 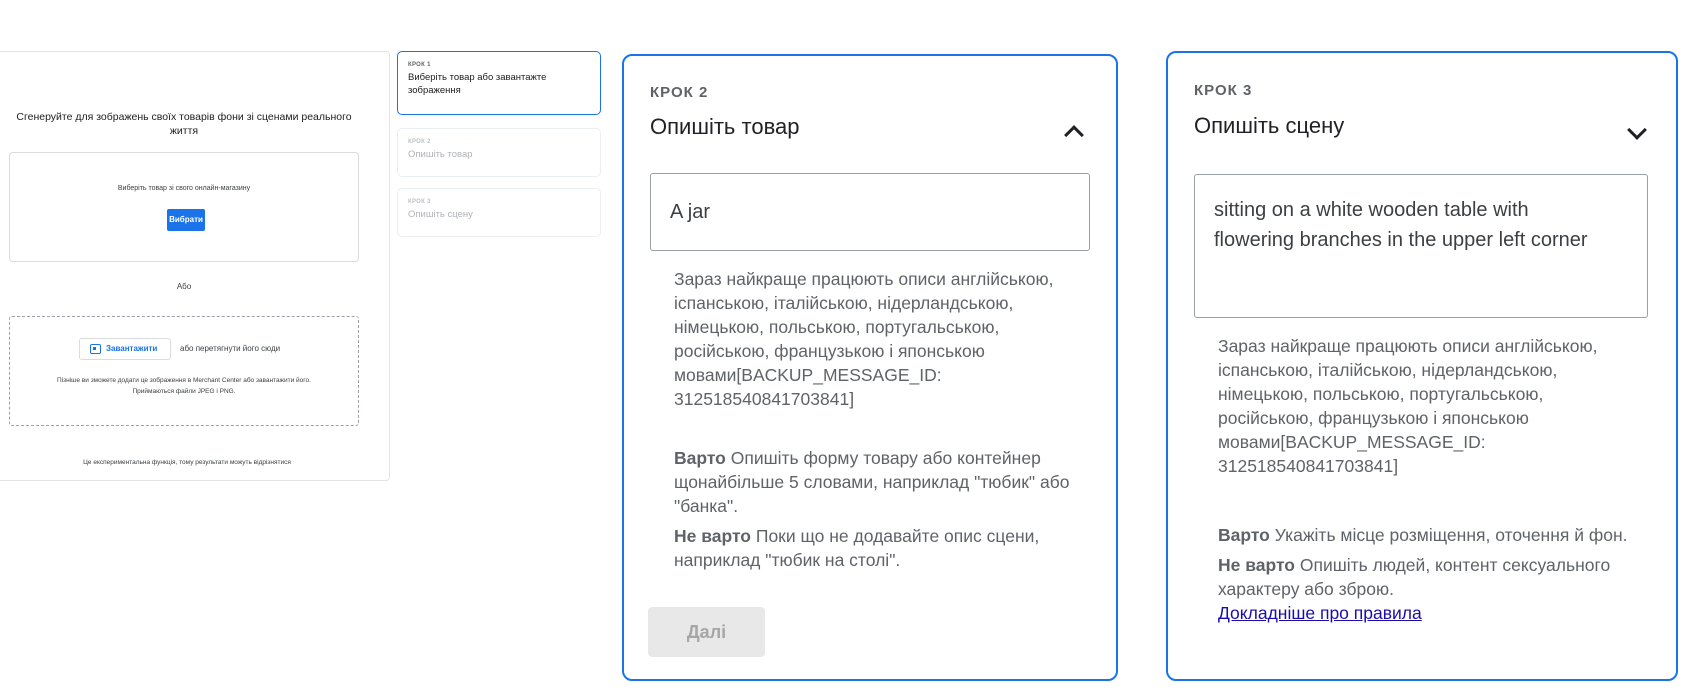 What do you see at coordinates (725, 126) in the screenshot?
I see `step2-title: Опишіть товар` at bounding box center [725, 126].